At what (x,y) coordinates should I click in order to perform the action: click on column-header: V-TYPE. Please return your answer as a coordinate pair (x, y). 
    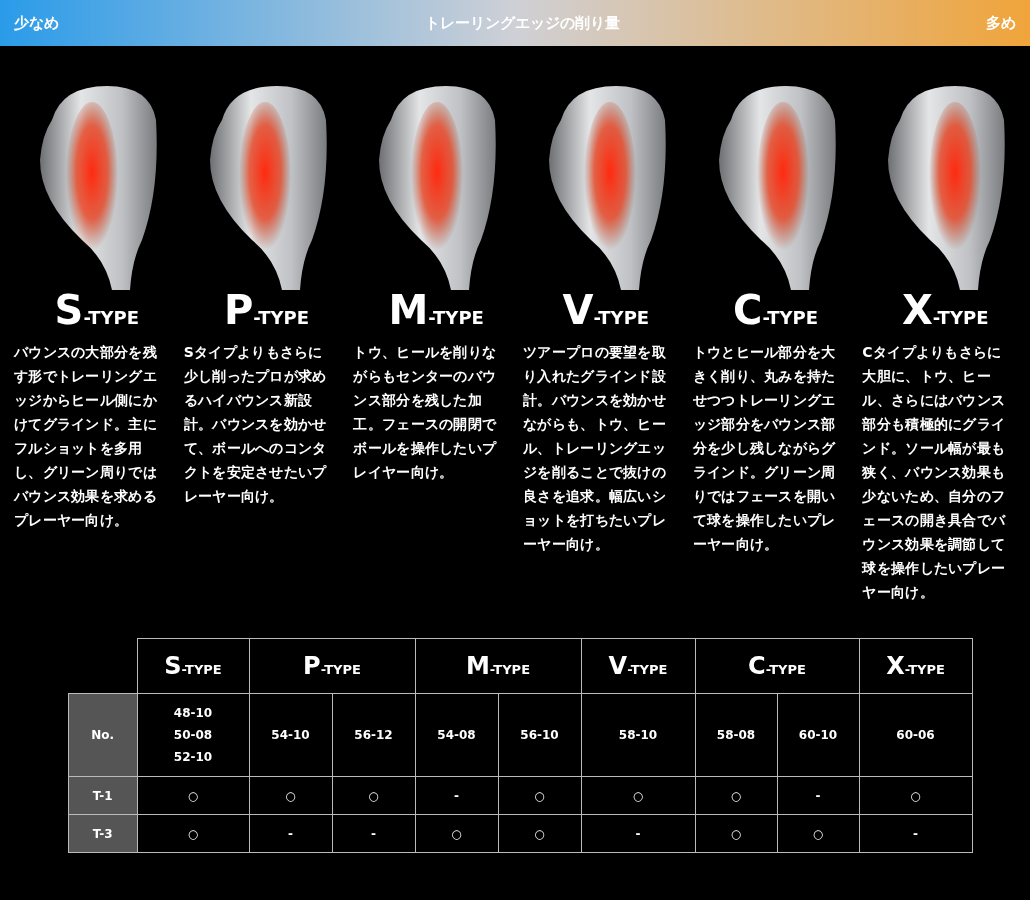
    Looking at the image, I should click on (638, 666).